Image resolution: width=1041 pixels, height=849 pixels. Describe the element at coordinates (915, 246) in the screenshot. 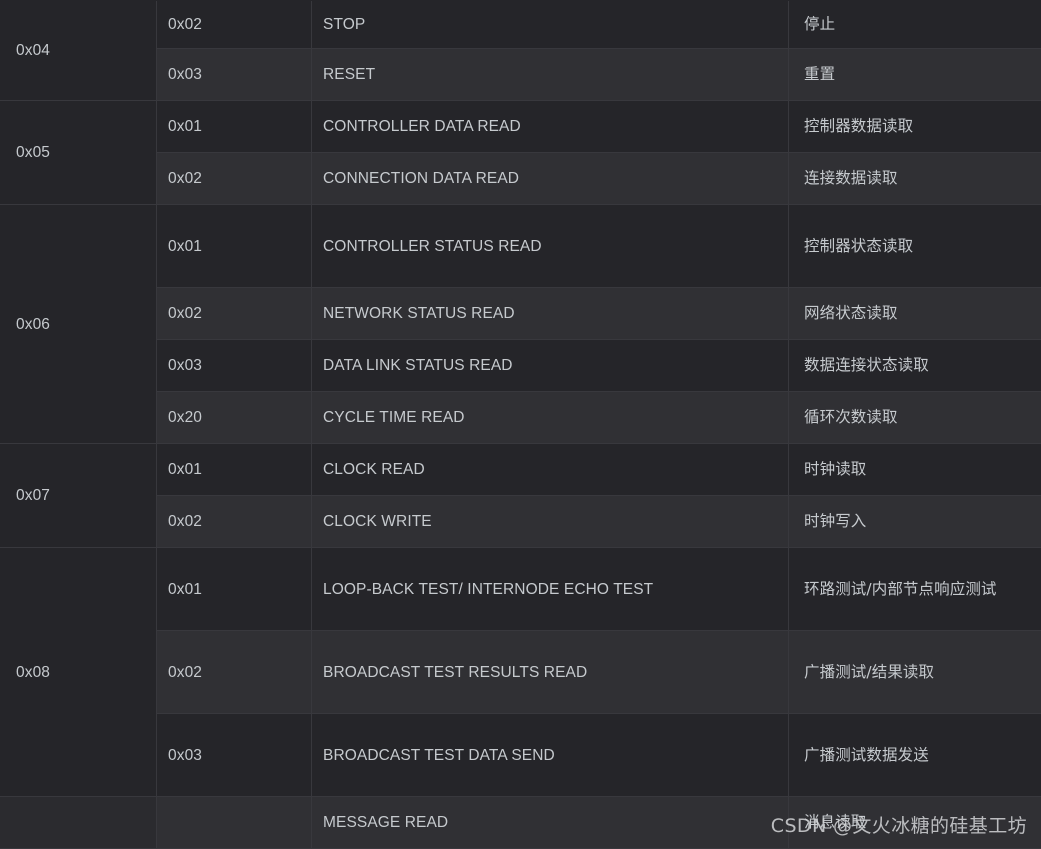

I see `cell-description-cn: 控制器状态读取` at that location.